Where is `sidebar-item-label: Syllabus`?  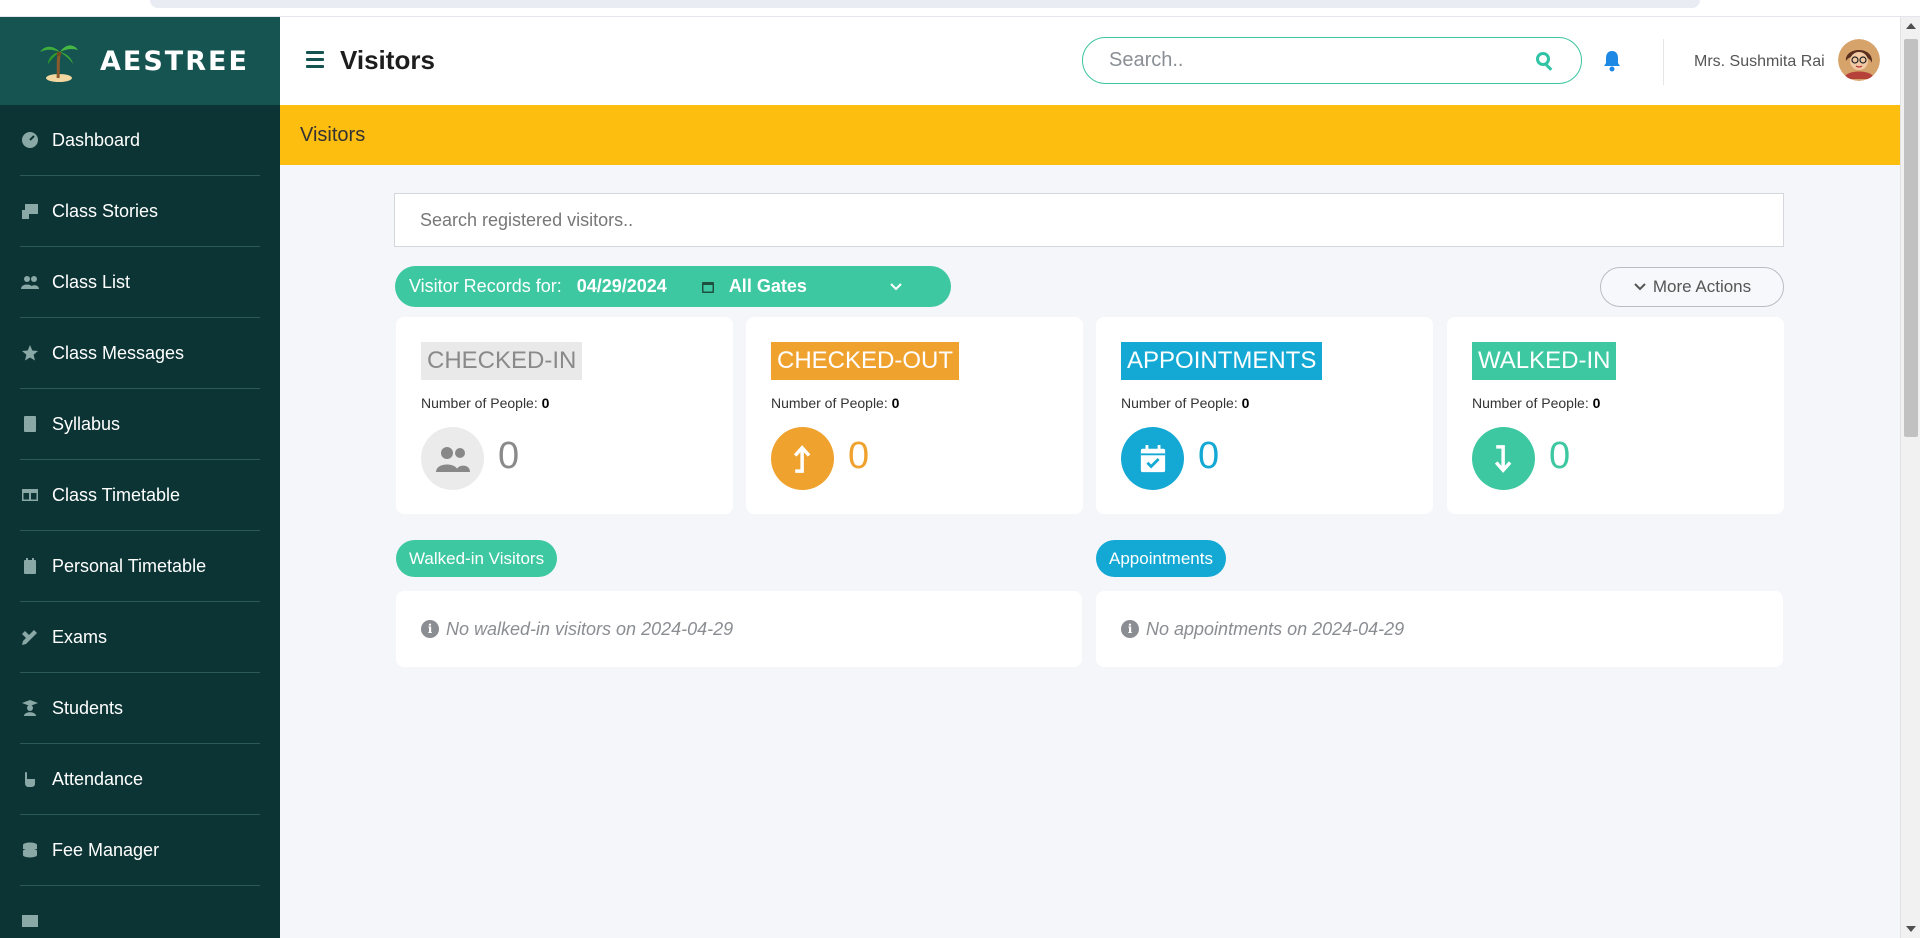 sidebar-item-label: Syllabus is located at coordinates (86, 423).